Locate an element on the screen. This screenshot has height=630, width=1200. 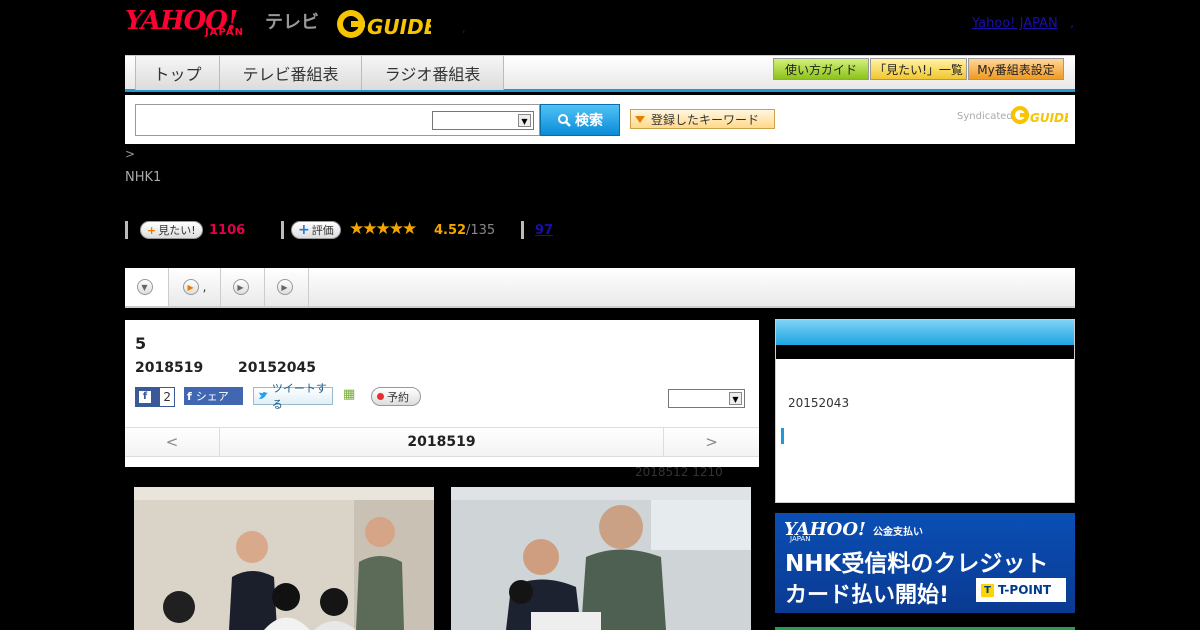
tab-detail: ▼ is located at coordinates (147, 287).